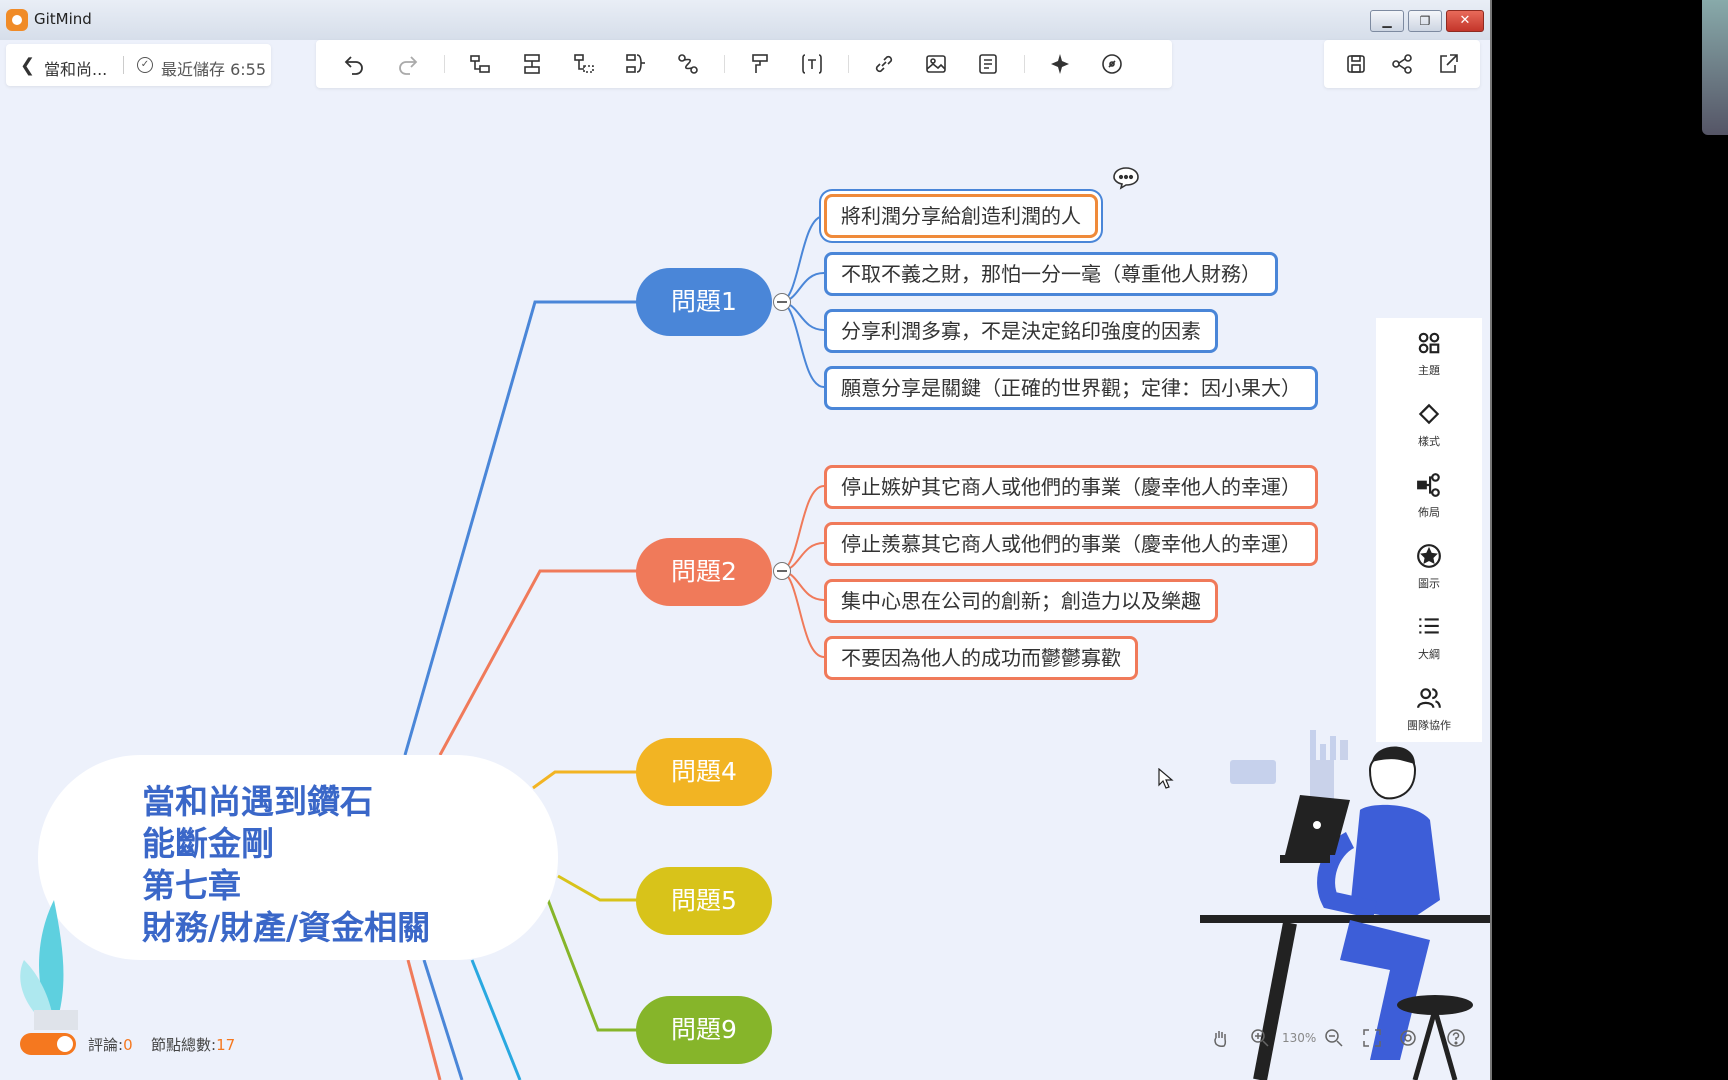  Describe the element at coordinates (704, 772) in the screenshot. I see `branch-node-q4: 問題4` at that location.